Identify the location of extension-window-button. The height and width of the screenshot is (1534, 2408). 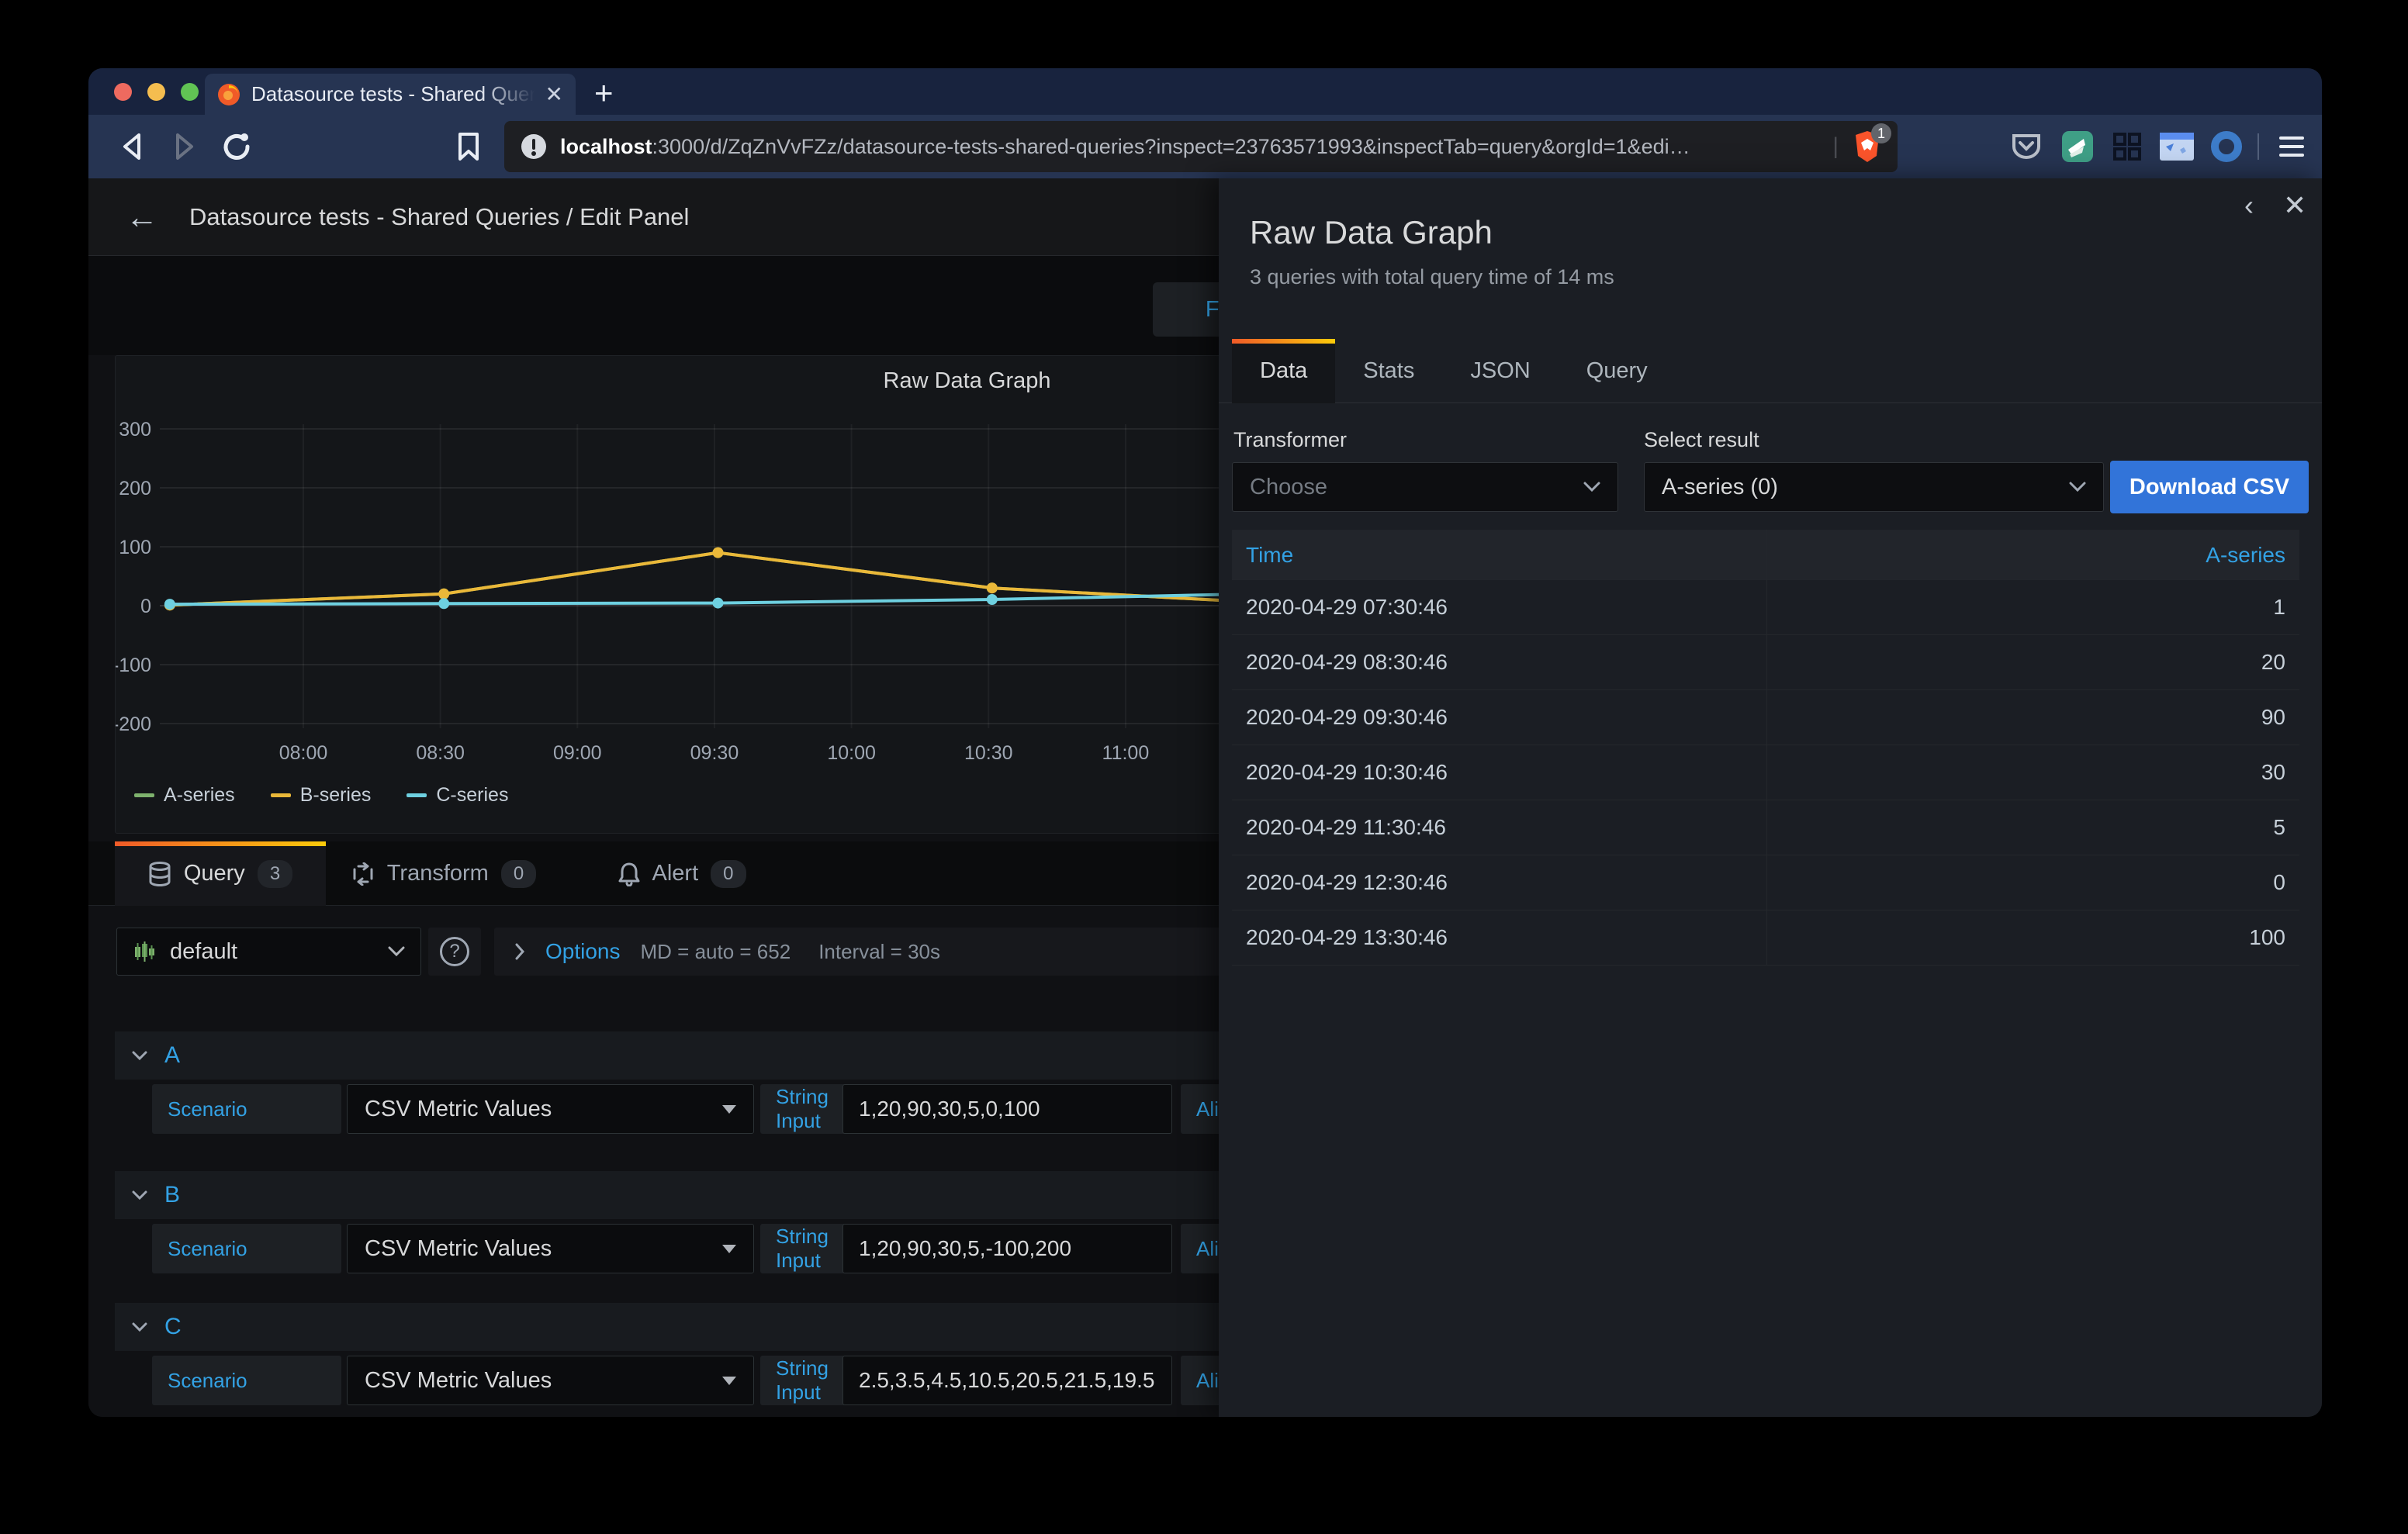
(2176, 146).